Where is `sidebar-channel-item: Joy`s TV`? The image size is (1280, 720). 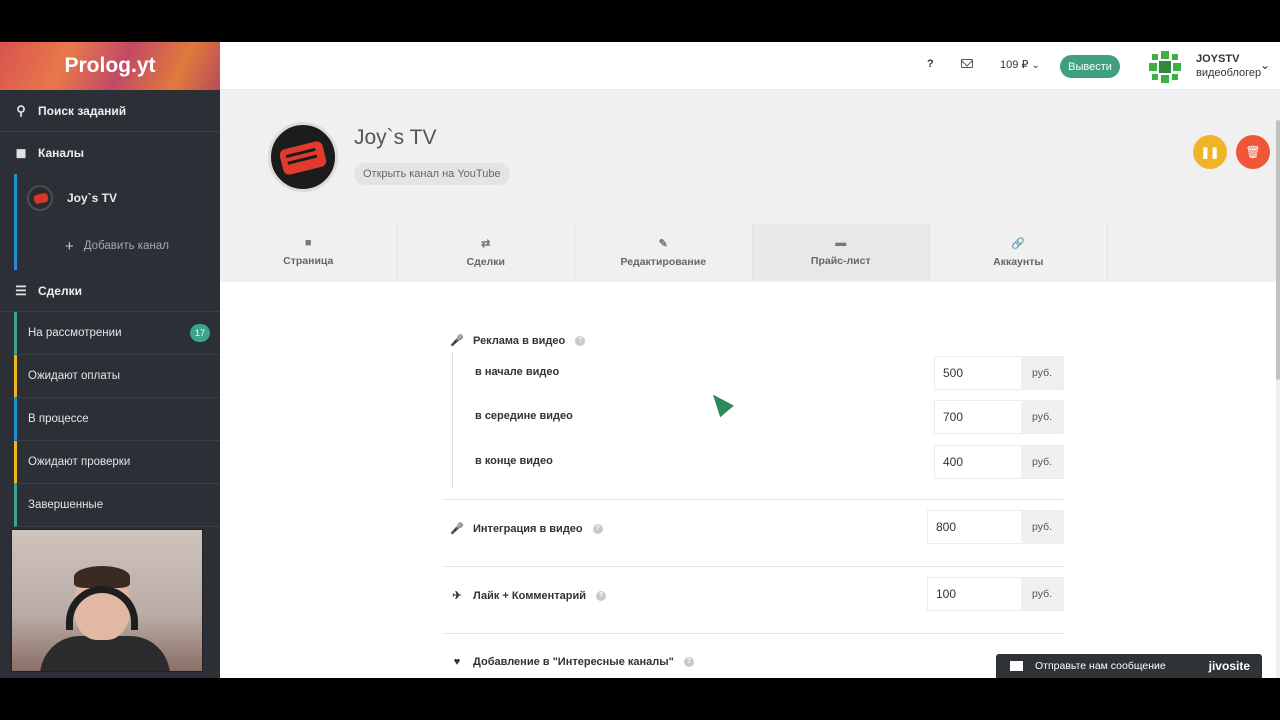 sidebar-channel-item: Joy`s TV is located at coordinates (117, 198).